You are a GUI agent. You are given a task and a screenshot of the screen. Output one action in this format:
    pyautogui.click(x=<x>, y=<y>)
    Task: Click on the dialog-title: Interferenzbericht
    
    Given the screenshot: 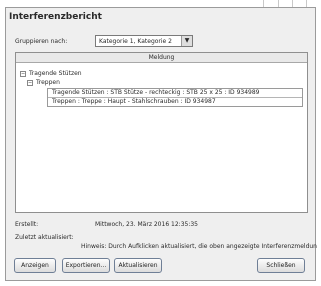 What is the action you would take?
    pyautogui.click(x=55, y=17)
    